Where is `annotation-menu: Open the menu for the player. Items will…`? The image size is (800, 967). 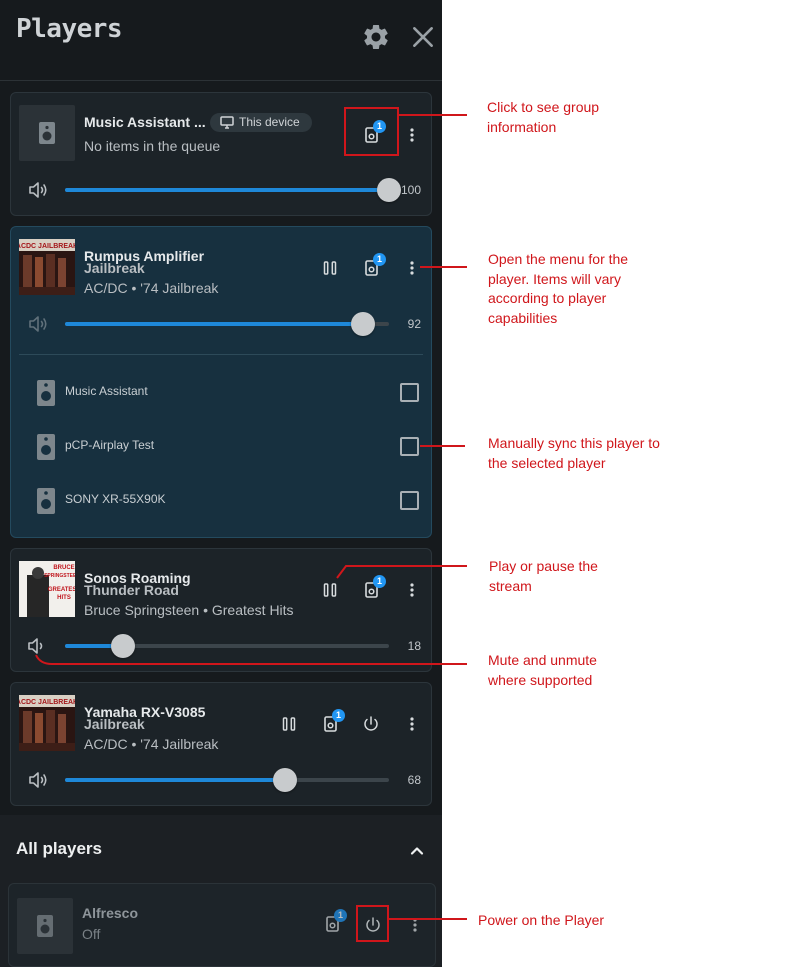 annotation-menu: Open the menu for the player. Items will… is located at coordinates (558, 288).